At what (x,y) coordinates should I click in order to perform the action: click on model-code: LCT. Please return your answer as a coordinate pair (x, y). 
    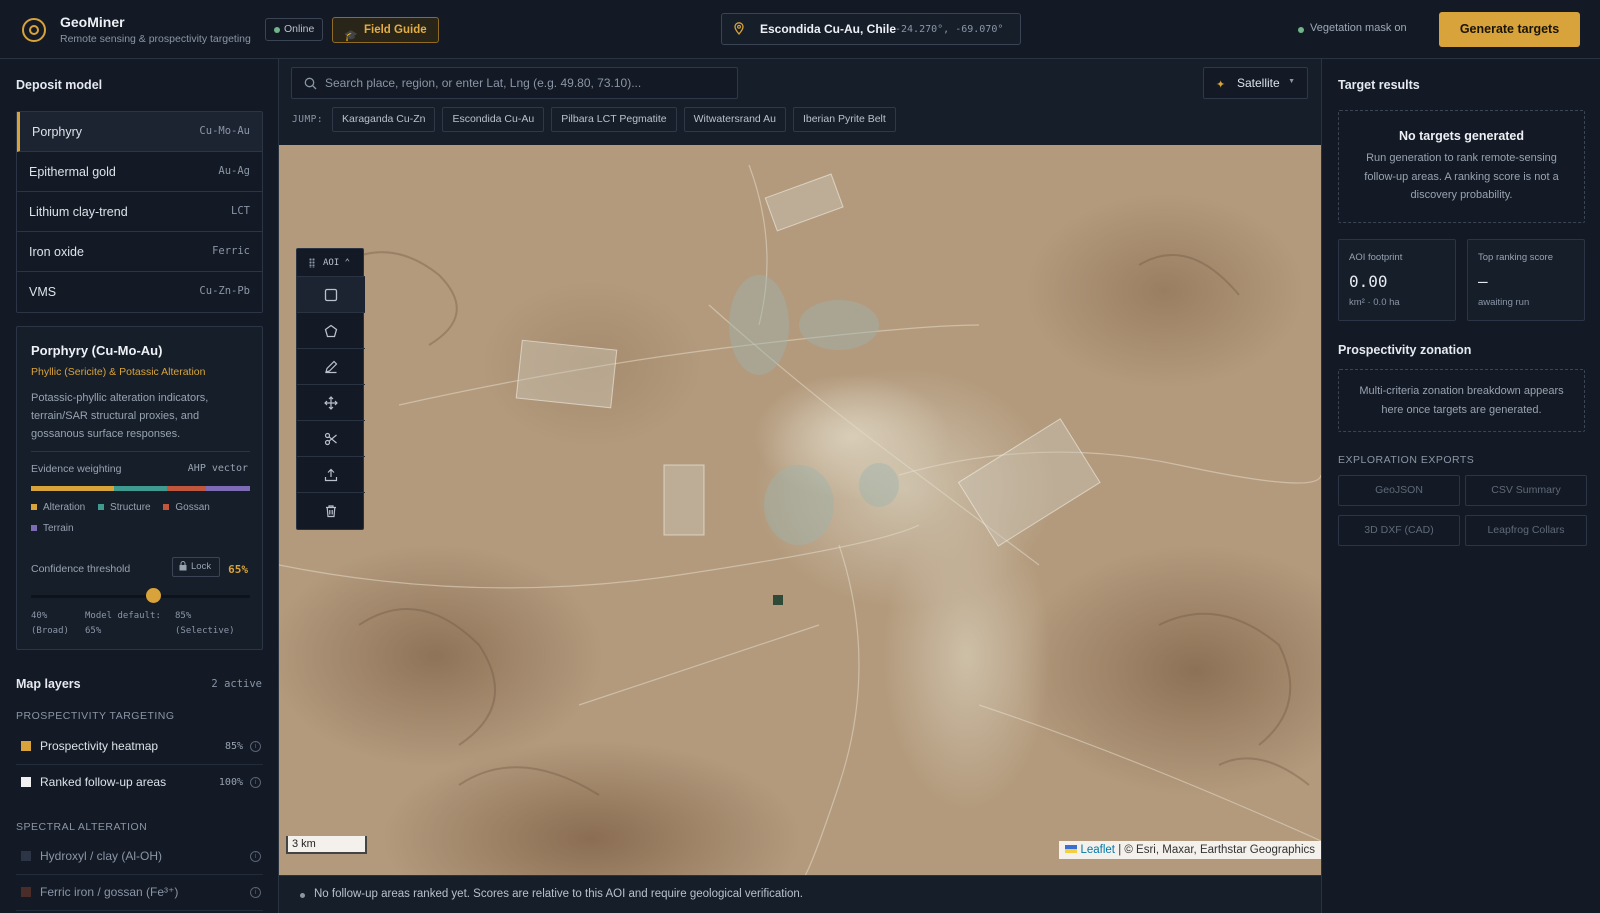
    Looking at the image, I should click on (240, 211).